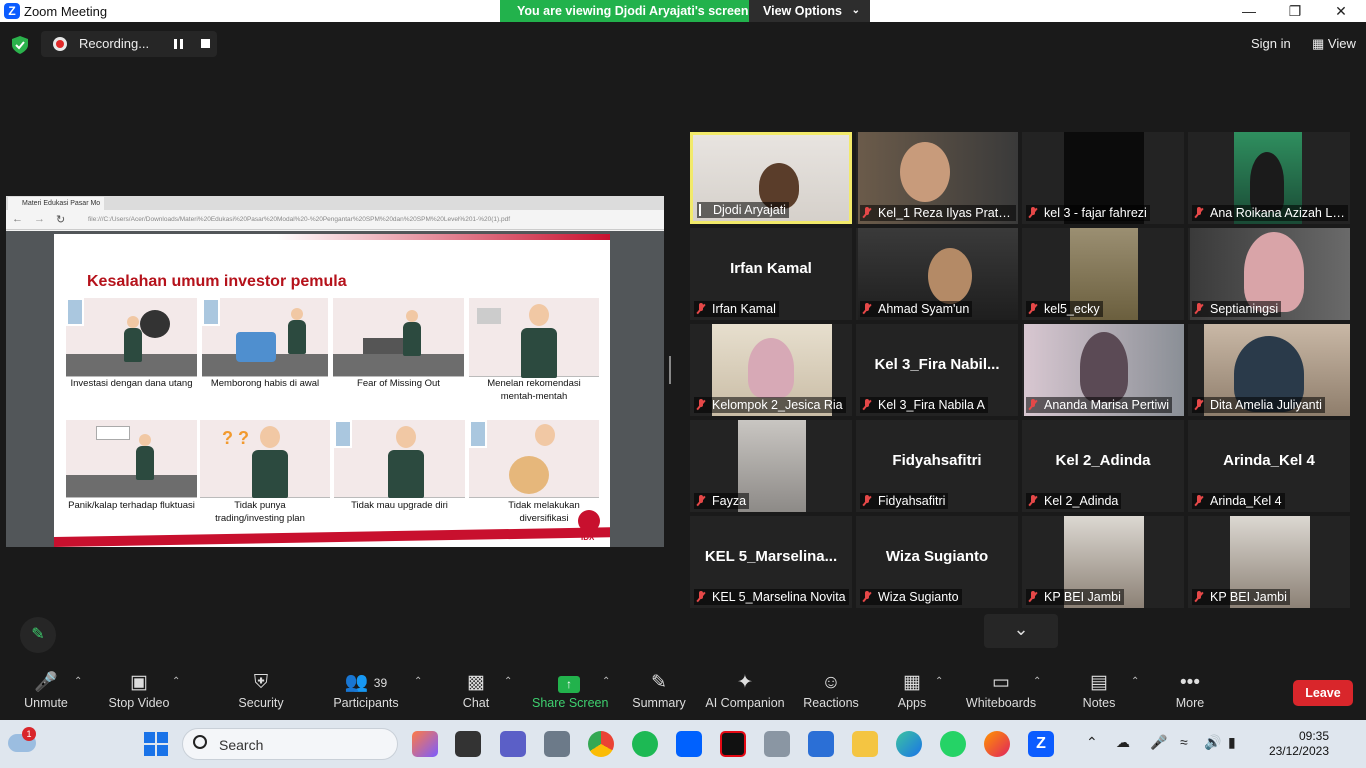 This screenshot has height=768, width=1366. Describe the element at coordinates (997, 744) in the screenshot. I see `firefox-icon` at that location.